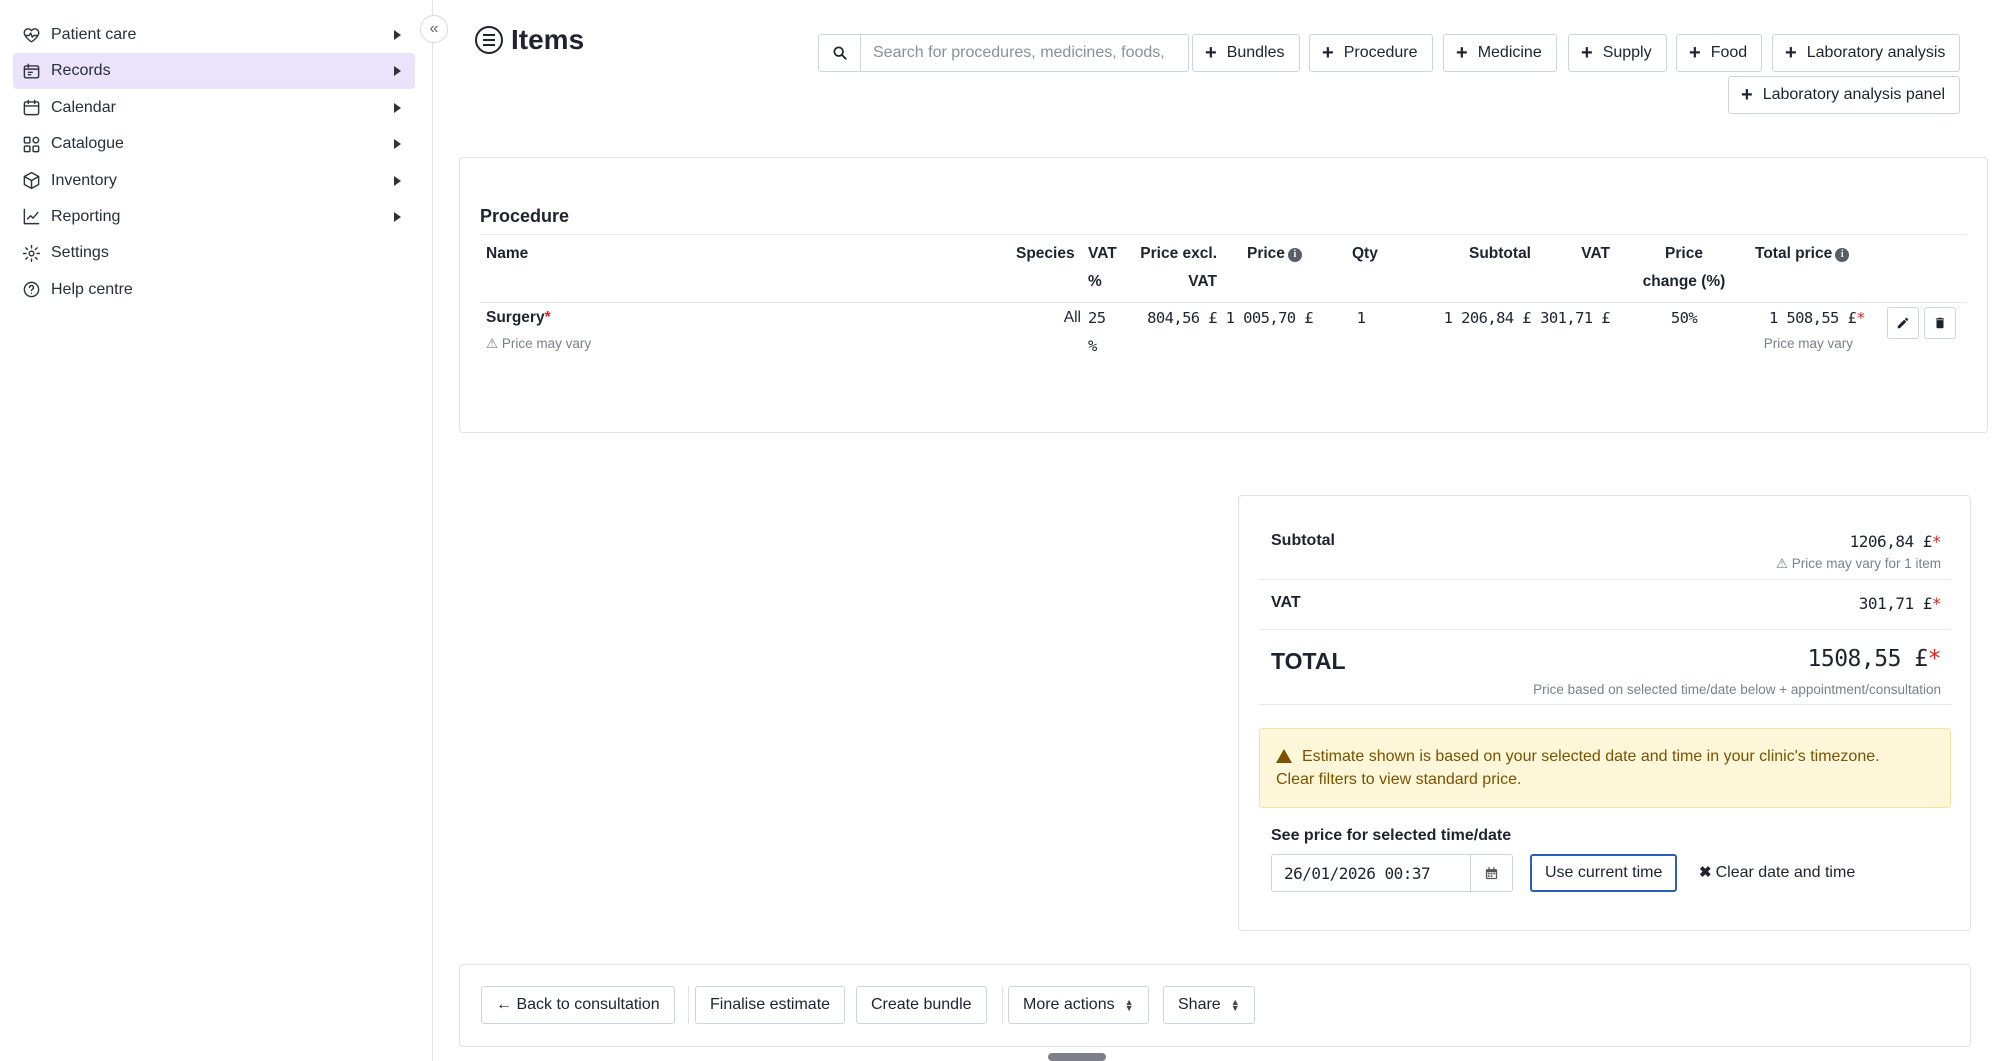  I want to click on double-chevron-left-icon: «, so click(434, 29).